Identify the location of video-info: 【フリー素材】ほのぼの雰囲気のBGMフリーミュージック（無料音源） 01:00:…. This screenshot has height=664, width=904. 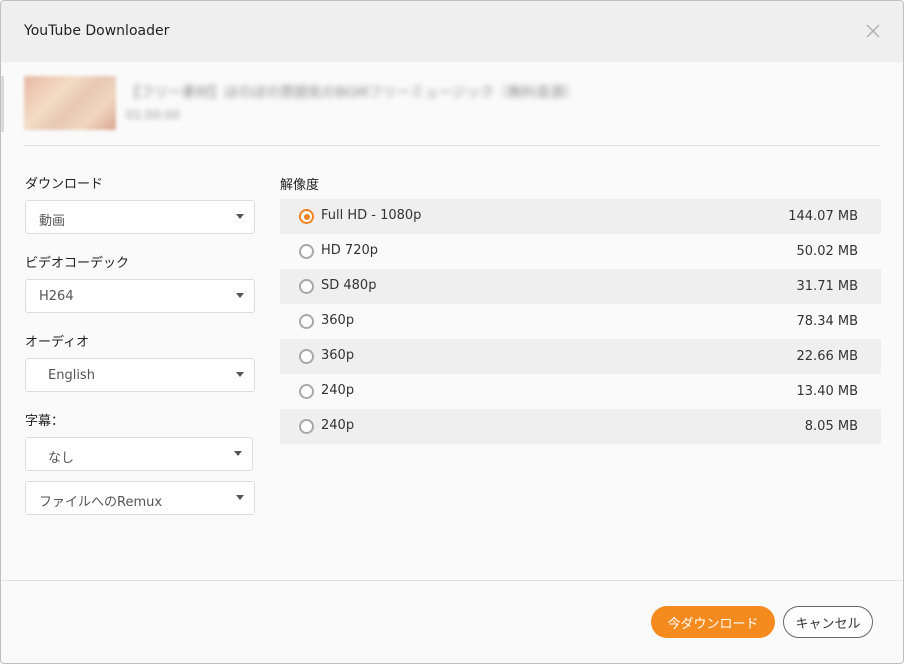
(452, 104).